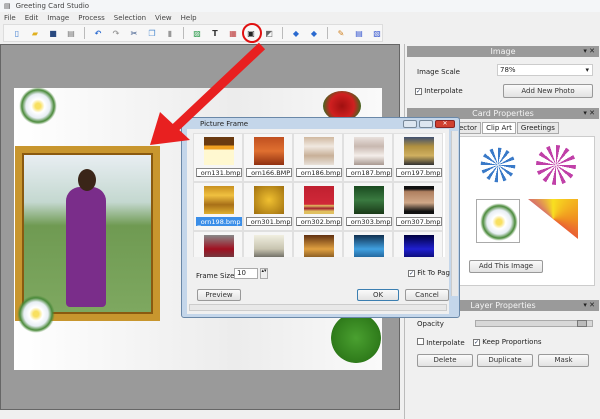 This screenshot has height=419, width=600. What do you see at coordinates (163, 18) in the screenshot?
I see `menu-view: View` at bounding box center [163, 18].